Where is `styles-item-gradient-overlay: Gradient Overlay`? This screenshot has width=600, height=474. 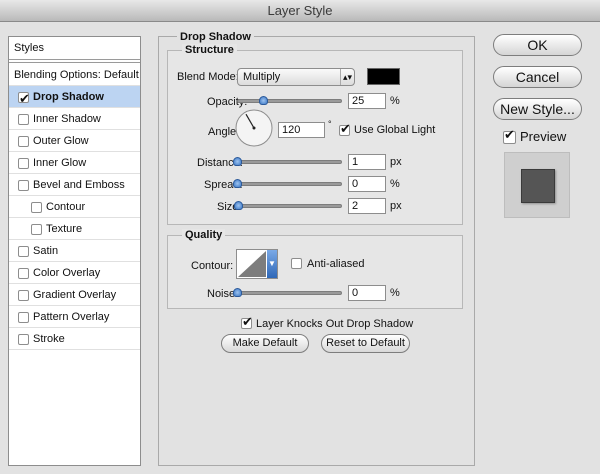
styles-item-gradient-overlay: Gradient Overlay is located at coordinates (74, 295).